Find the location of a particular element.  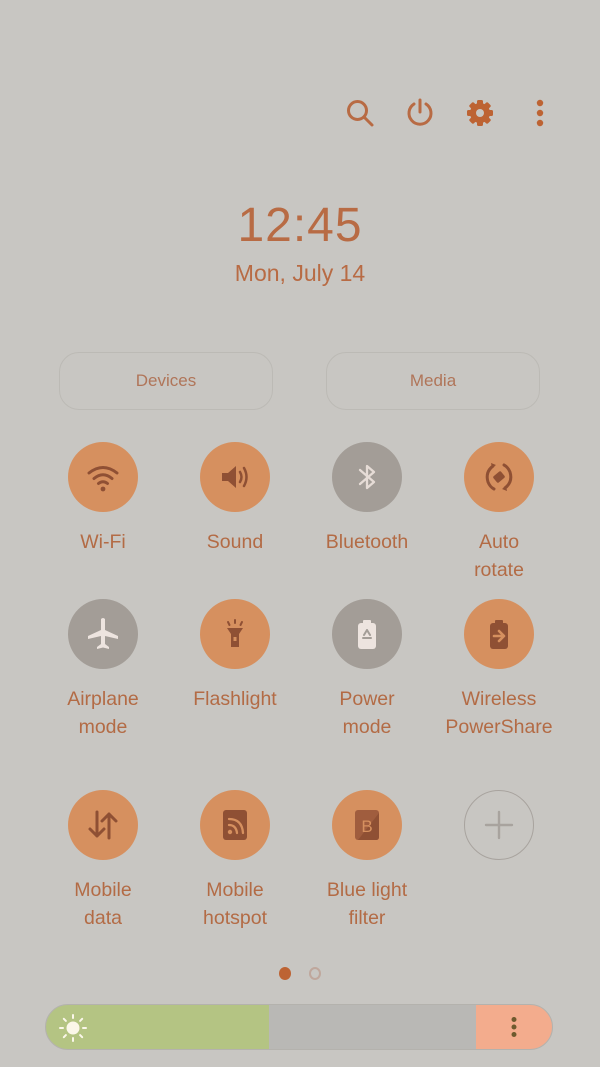

power-mode-toggle is located at coordinates (367, 634).